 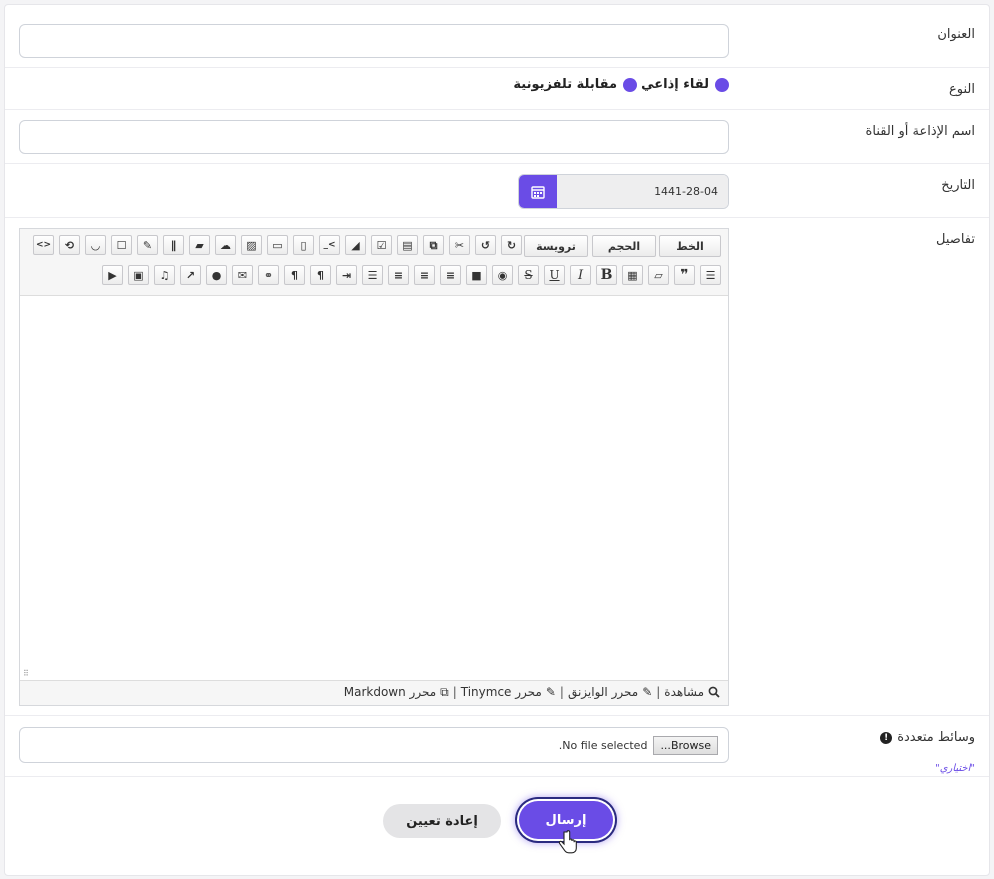 What do you see at coordinates (26, 673) in the screenshot?
I see `resize-handle-icon: ⠿` at bounding box center [26, 673].